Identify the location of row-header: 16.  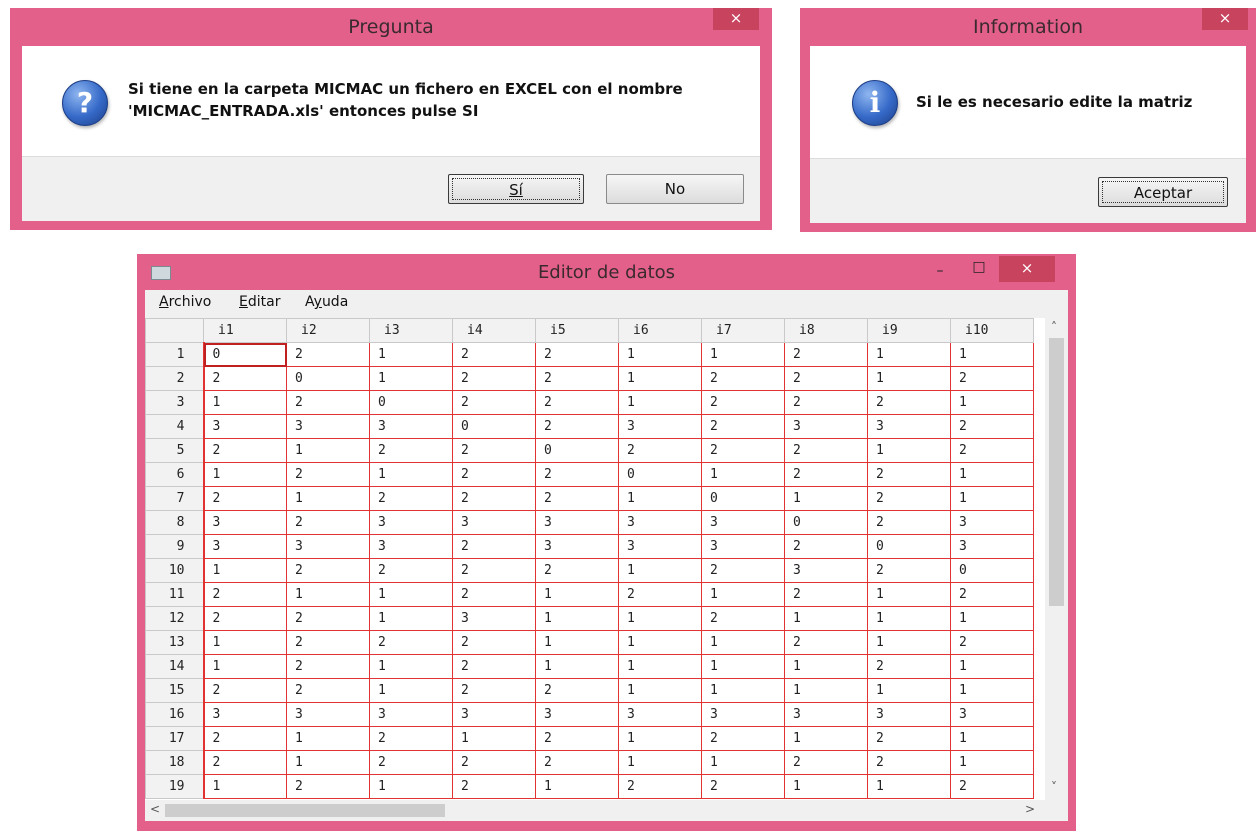
(175, 714).